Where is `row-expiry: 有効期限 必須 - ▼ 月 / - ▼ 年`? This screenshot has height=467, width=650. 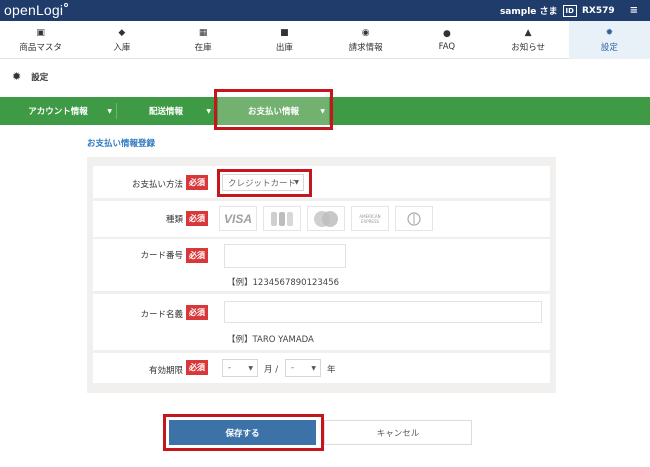 row-expiry: 有効期限 必須 - ▼ 月 / - ▼ 年 is located at coordinates (321, 368).